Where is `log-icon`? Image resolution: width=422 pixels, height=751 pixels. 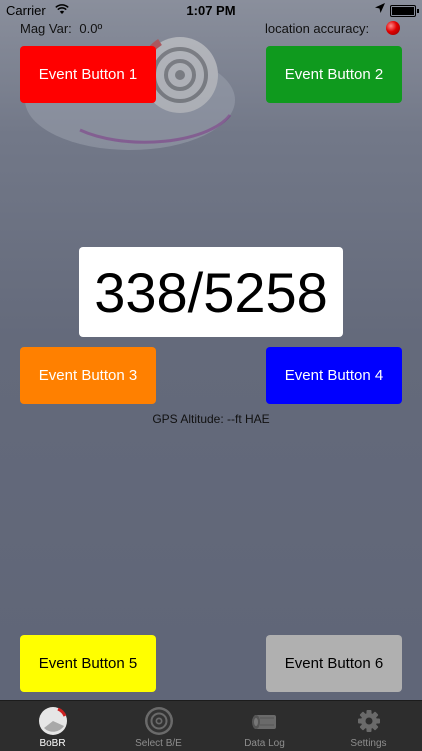 log-icon is located at coordinates (263, 722).